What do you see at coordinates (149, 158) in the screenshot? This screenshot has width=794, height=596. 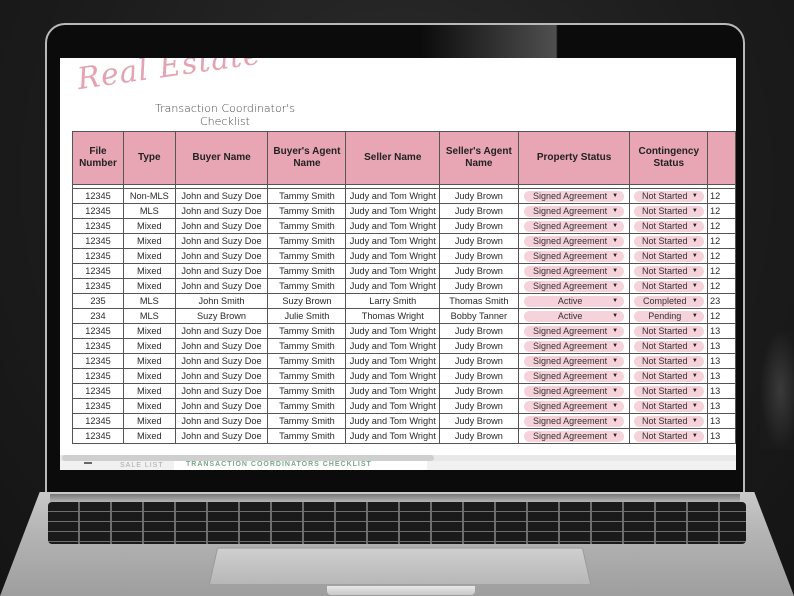 I see `col-type: Type` at bounding box center [149, 158].